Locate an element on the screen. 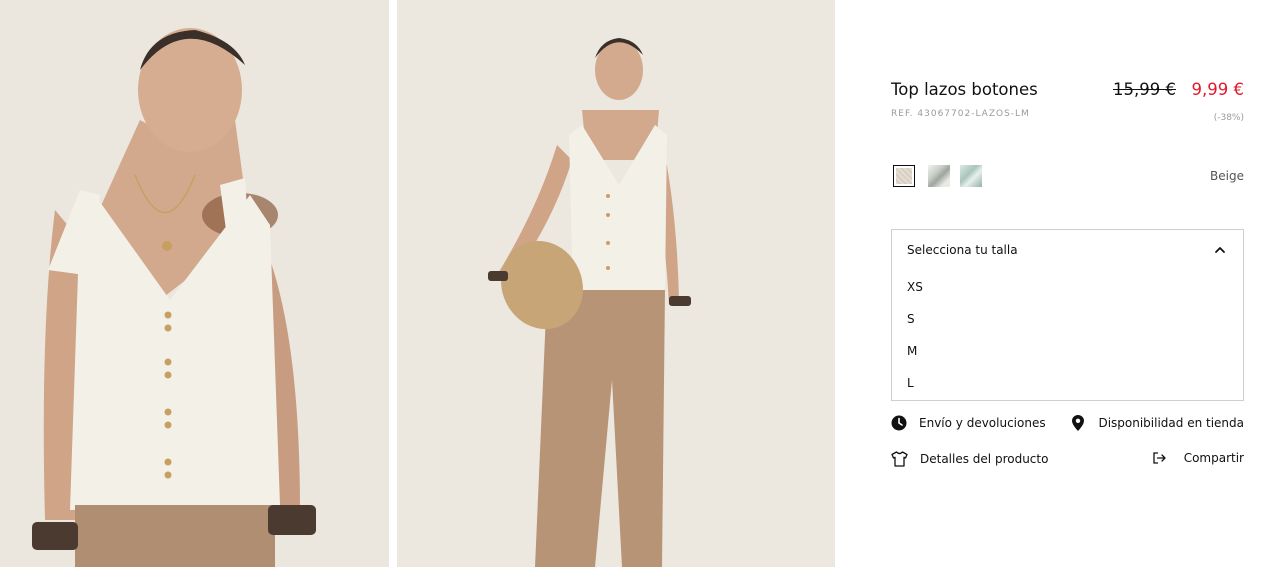 Image resolution: width=1268 pixels, height=567 pixels. color-swatch-beige is located at coordinates (904, 176).